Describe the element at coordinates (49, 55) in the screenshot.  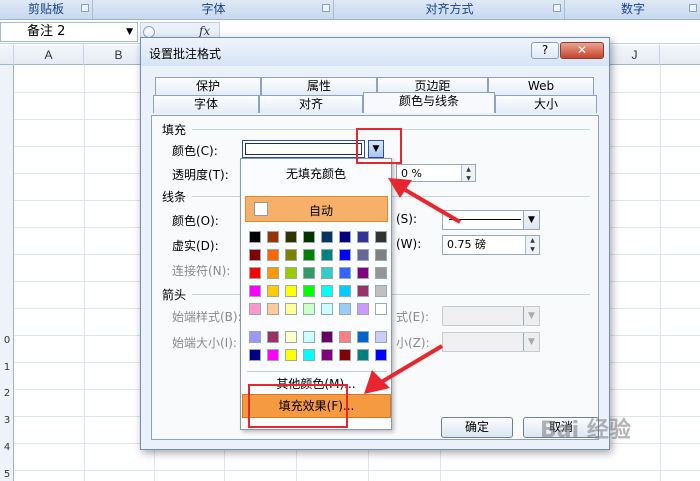
I see `column-header-a: A` at that location.